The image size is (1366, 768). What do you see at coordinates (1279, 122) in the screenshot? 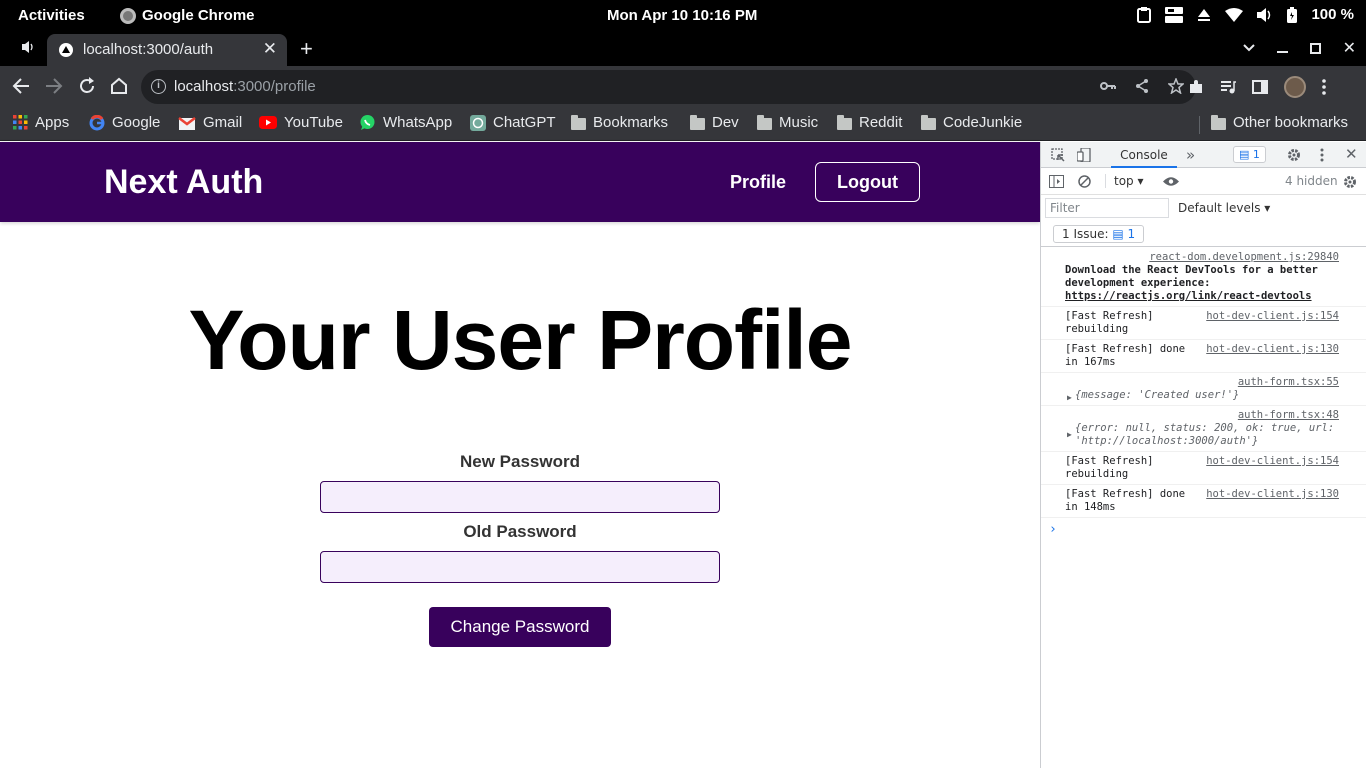
I see `bookmark-other-bookmarks: Other bookmarks` at bounding box center [1279, 122].